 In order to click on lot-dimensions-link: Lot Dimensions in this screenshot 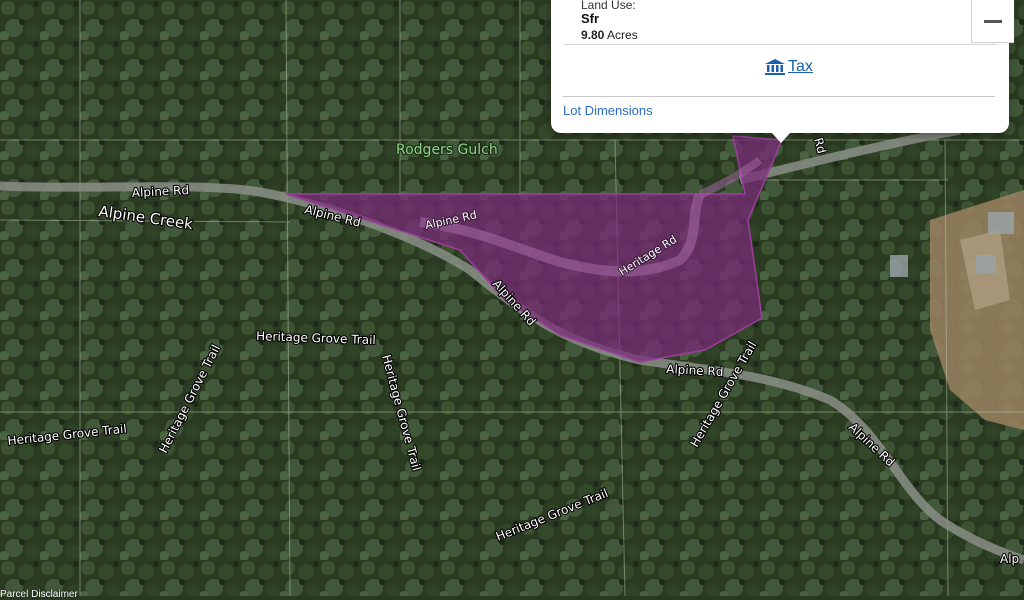, I will do `click(608, 110)`.